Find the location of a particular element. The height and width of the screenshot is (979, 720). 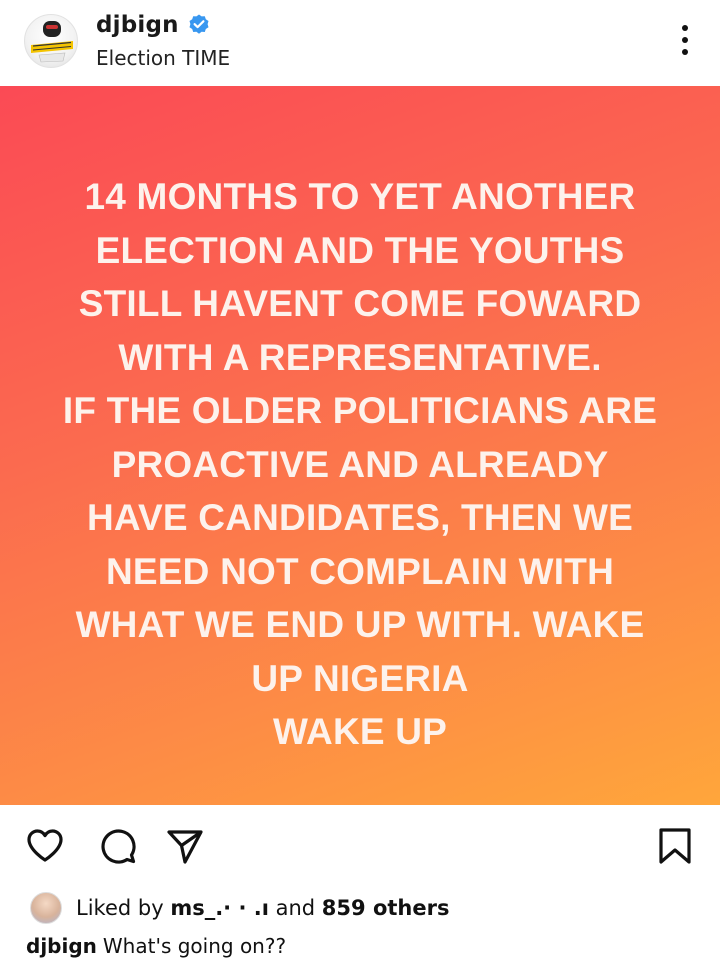

heart-icon is located at coordinates (45, 846).